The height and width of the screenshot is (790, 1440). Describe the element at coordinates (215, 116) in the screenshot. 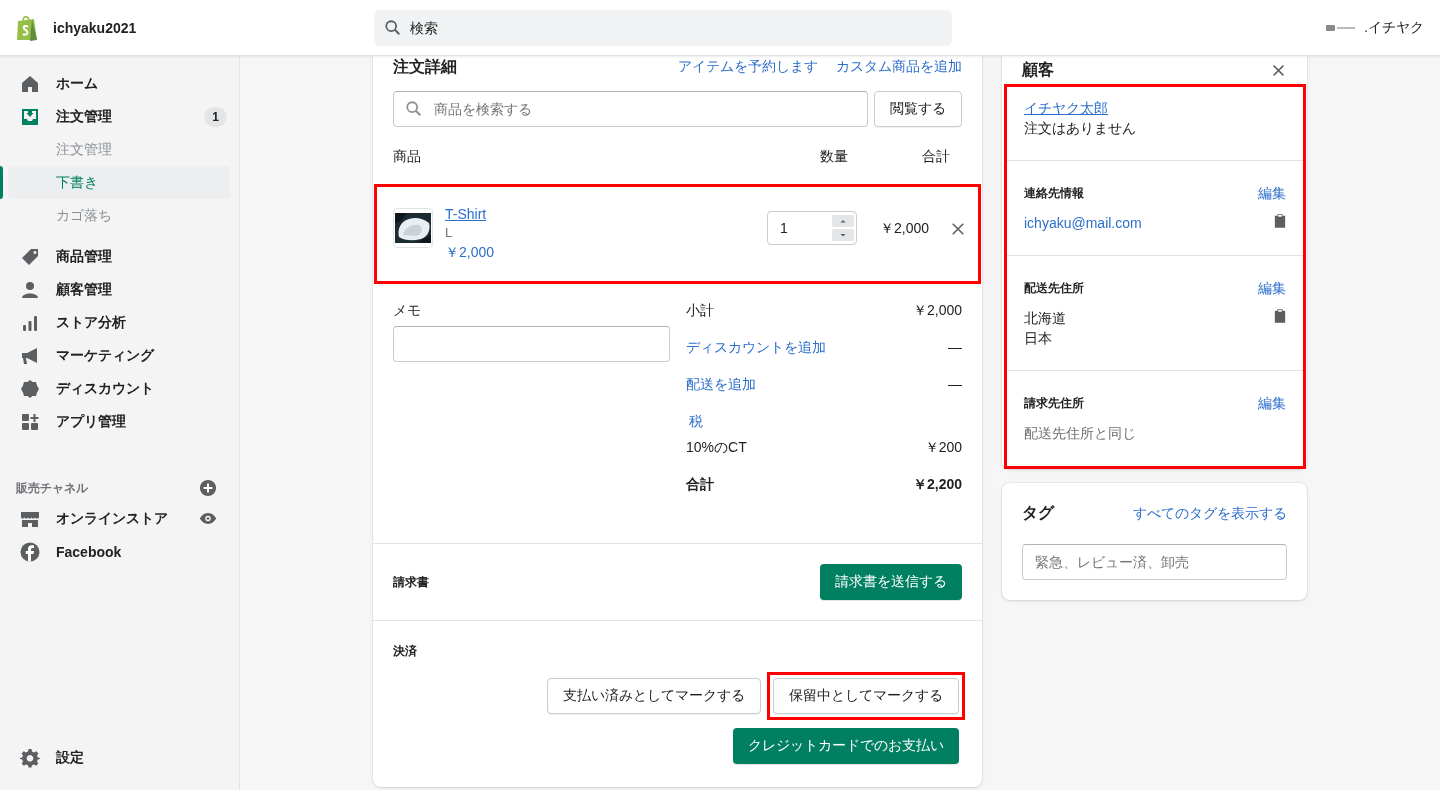

I see `count-badge: 1` at that location.